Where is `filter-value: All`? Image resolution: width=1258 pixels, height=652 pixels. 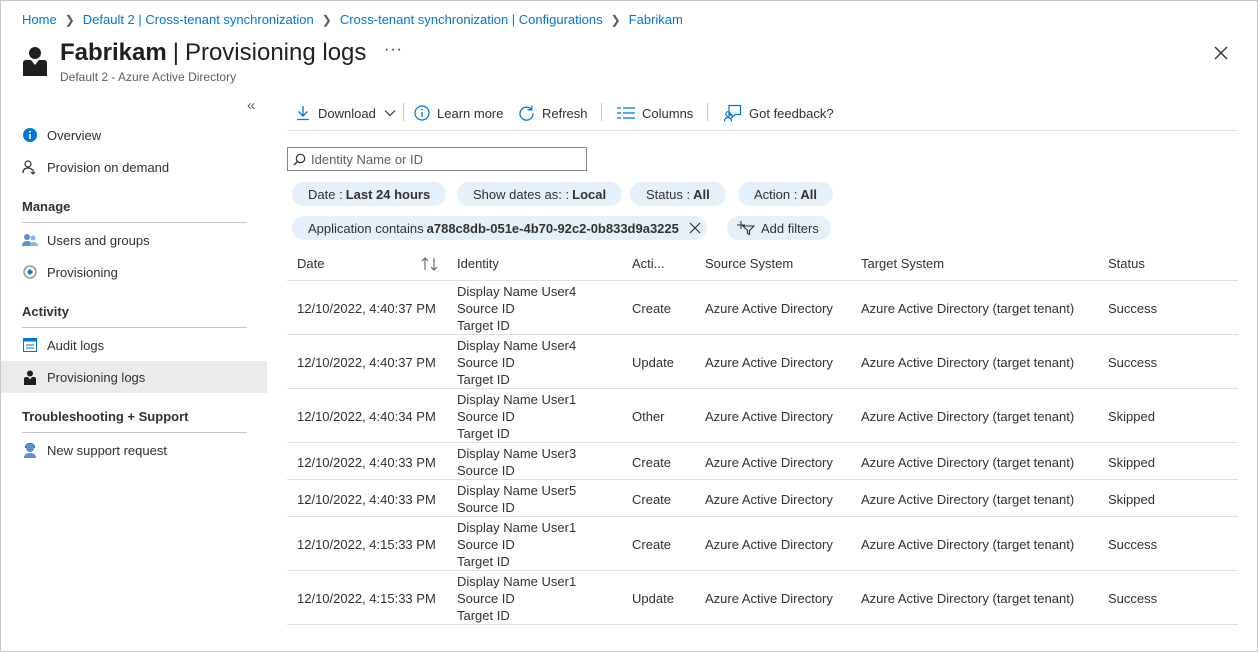
filter-value: All is located at coordinates (701, 194).